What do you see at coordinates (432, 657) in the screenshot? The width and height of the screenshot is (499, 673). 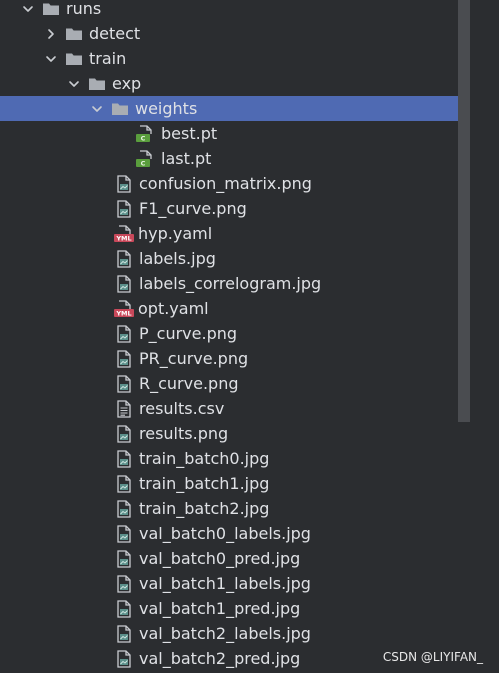 I see `watermark: CSDN @LIYIFAN_` at bounding box center [432, 657].